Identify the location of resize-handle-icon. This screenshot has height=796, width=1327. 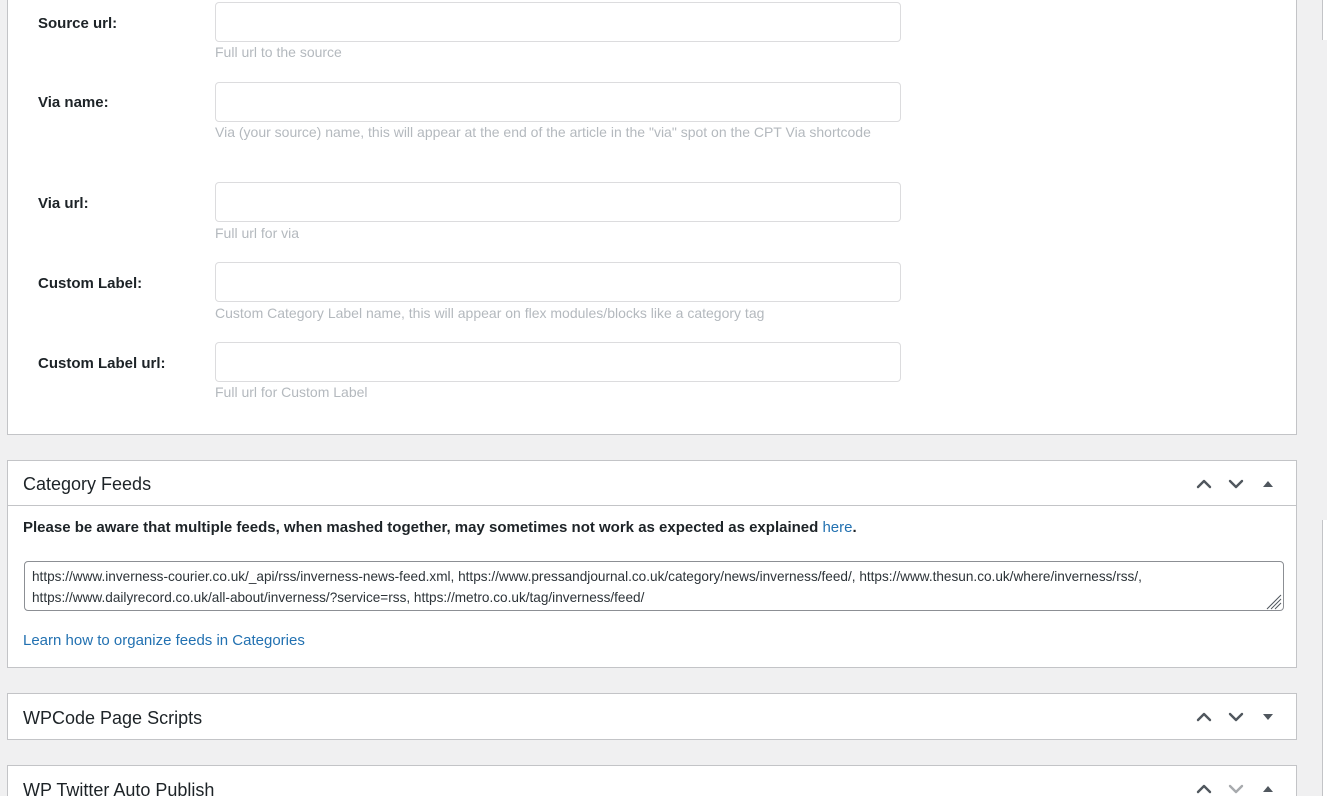
(1273, 601).